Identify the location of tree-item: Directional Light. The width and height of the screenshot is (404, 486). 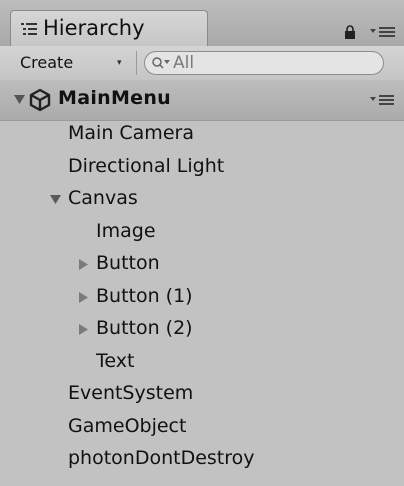
(202, 167).